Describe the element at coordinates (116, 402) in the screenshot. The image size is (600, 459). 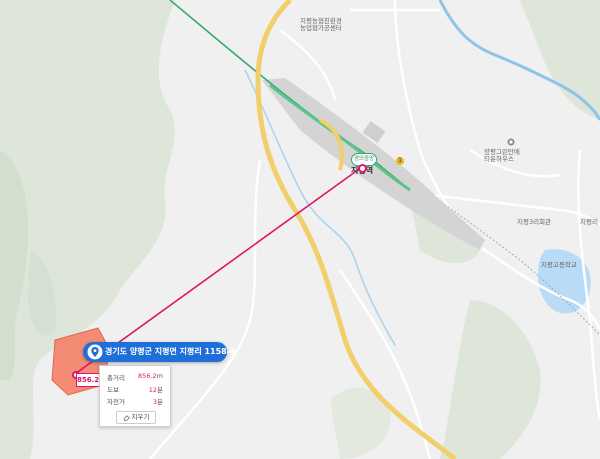
I see `bike-label: 자전거` at that location.